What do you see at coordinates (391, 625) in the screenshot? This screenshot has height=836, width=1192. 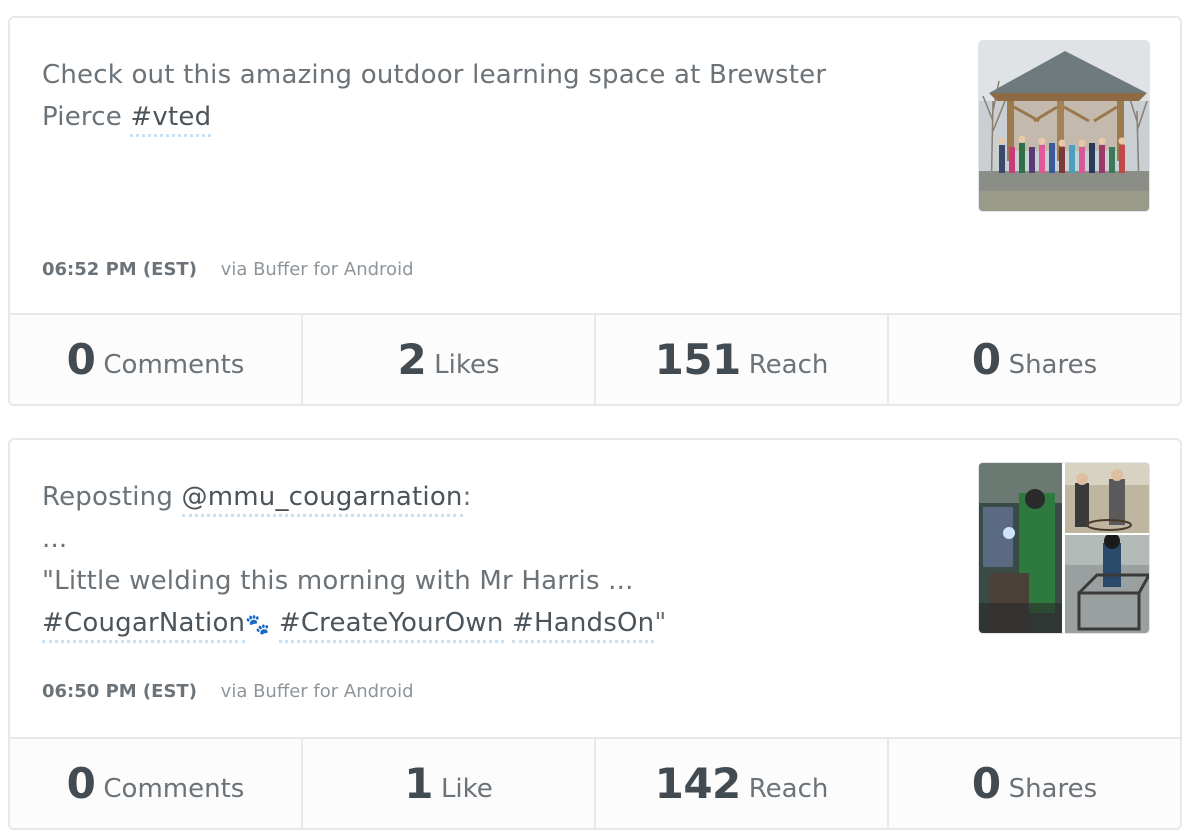 I see `hashtag-link: #CreateYourOwn` at bounding box center [391, 625].